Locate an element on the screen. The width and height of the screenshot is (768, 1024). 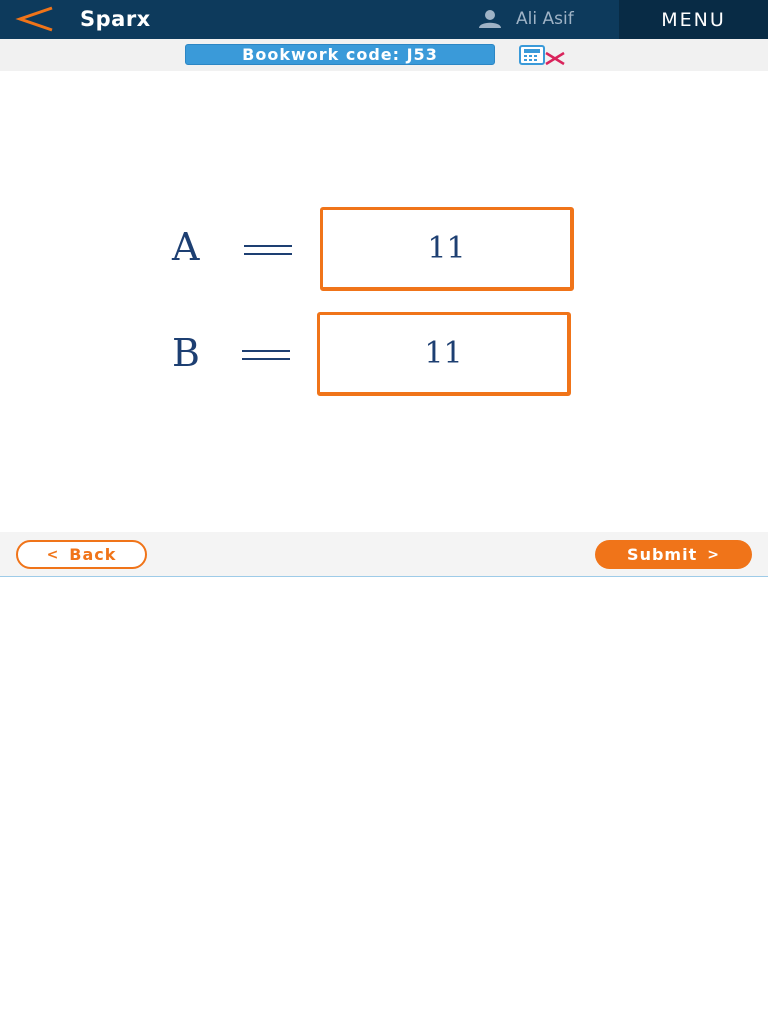
back-chevron-icon is located at coordinates (35, 19).